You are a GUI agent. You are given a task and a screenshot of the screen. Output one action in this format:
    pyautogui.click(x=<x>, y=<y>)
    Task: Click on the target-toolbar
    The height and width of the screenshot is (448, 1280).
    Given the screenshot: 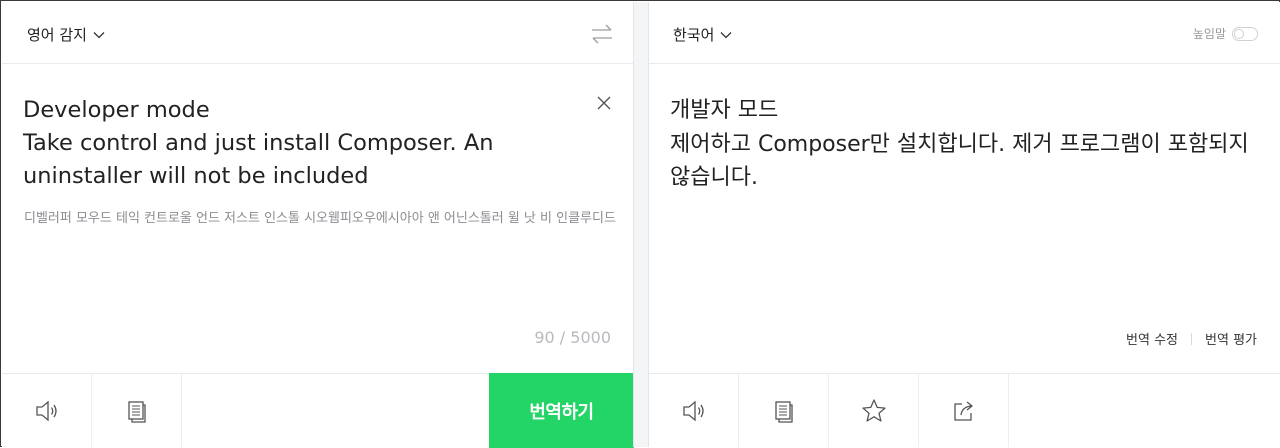 What is the action you would take?
    pyautogui.click(x=964, y=410)
    